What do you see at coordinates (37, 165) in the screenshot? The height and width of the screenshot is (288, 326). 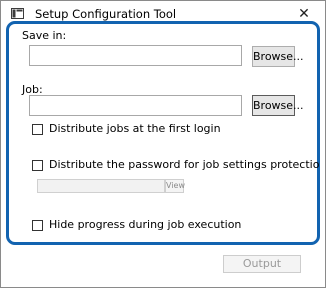 I see `distribute-password-checkbox` at bounding box center [37, 165].